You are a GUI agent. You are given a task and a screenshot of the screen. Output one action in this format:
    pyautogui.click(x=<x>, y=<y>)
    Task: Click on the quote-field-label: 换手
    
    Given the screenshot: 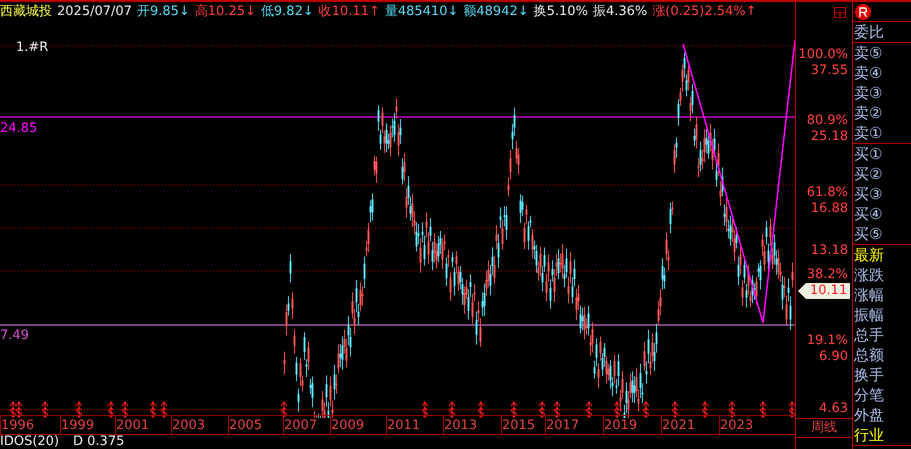 What is the action you would take?
    pyautogui.click(x=869, y=375)
    